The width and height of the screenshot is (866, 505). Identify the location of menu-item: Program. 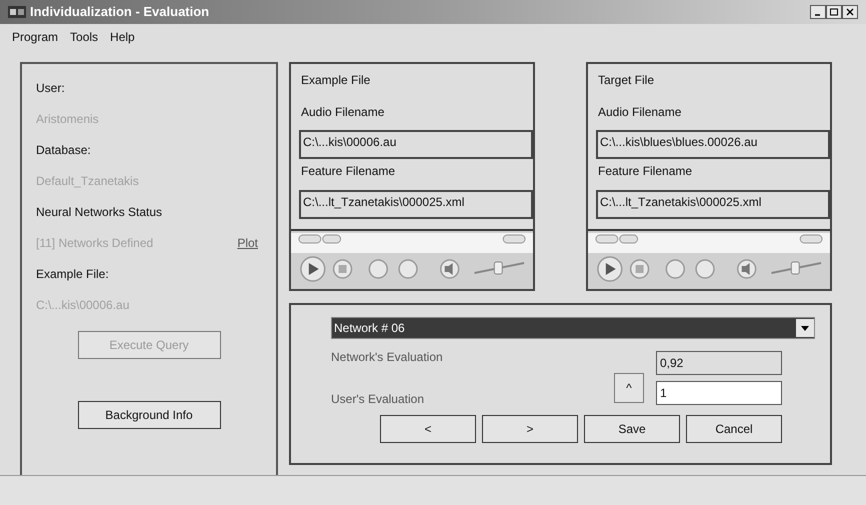
(35, 37).